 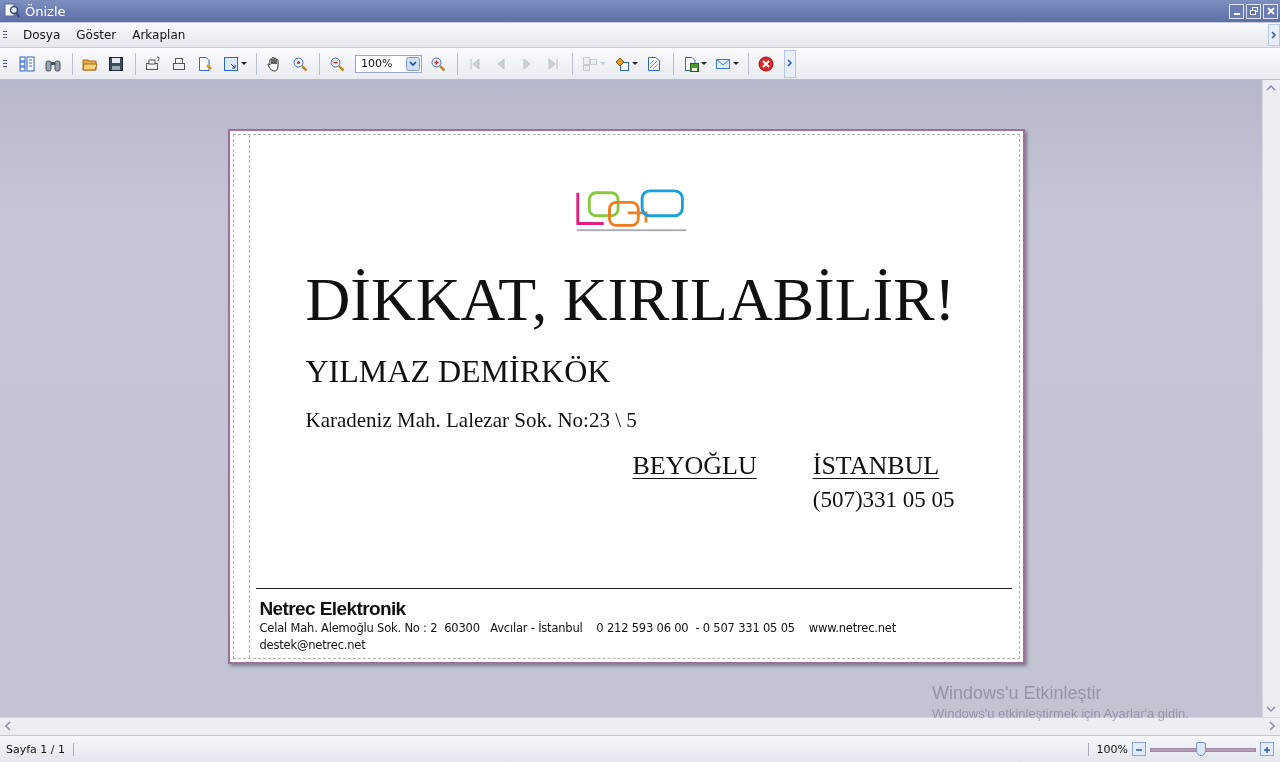 I want to click on restore-icon, so click(x=1253, y=11).